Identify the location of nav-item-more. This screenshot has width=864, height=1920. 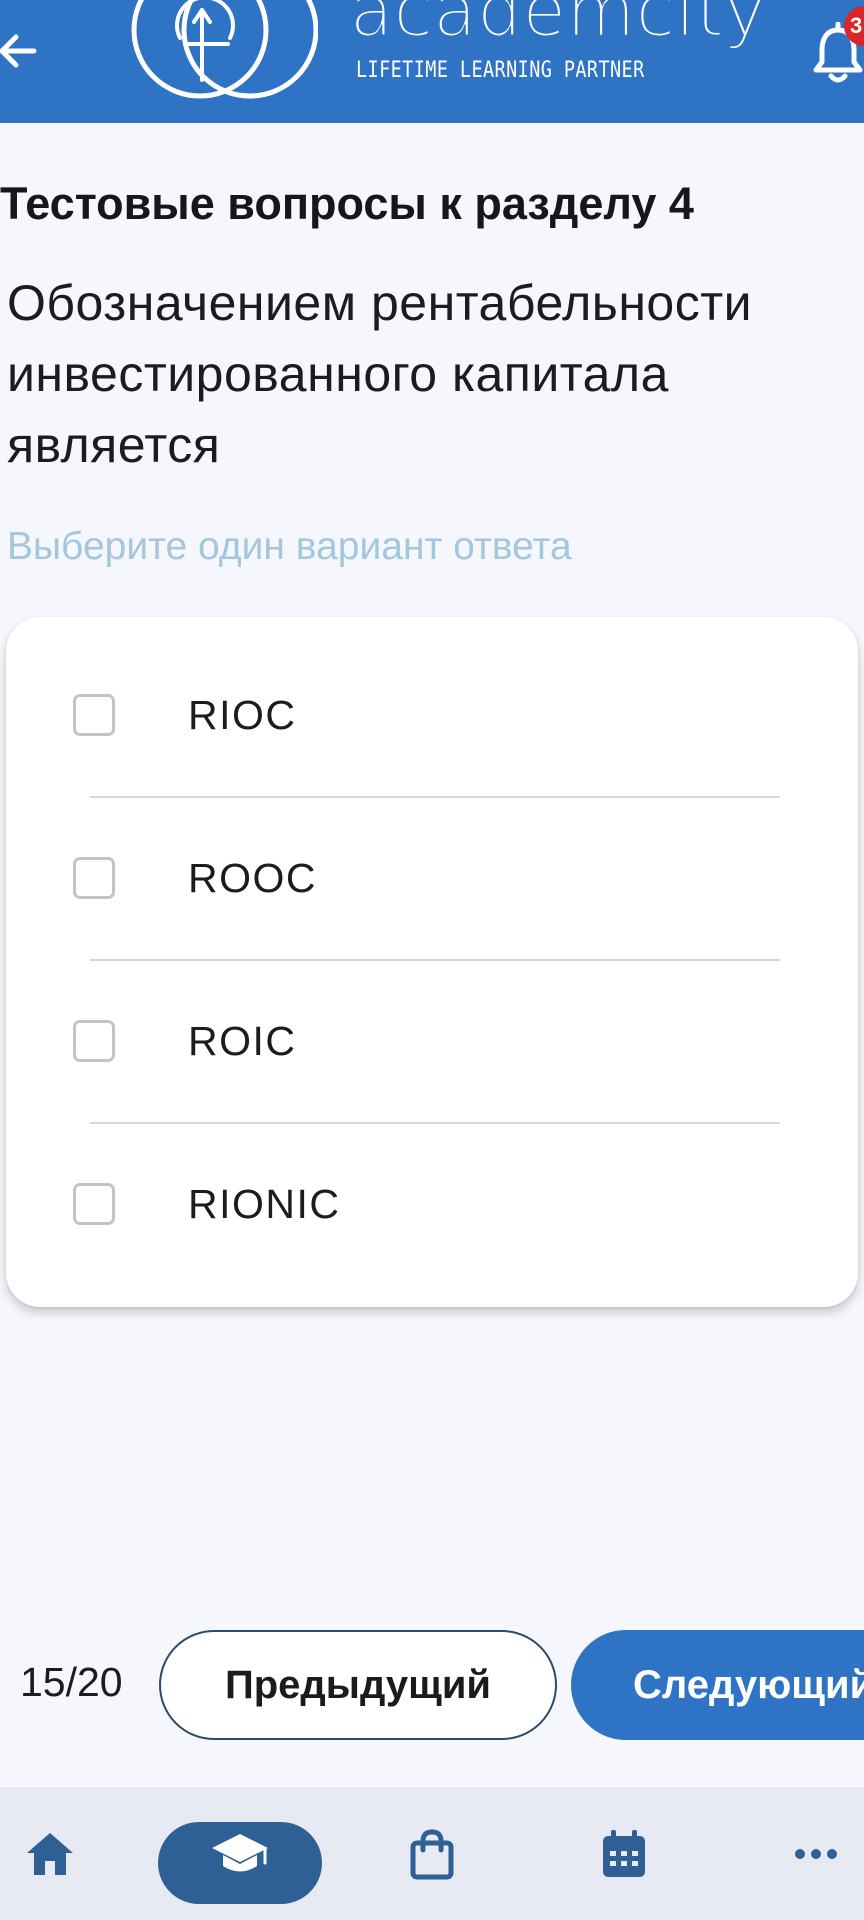
(816, 1853).